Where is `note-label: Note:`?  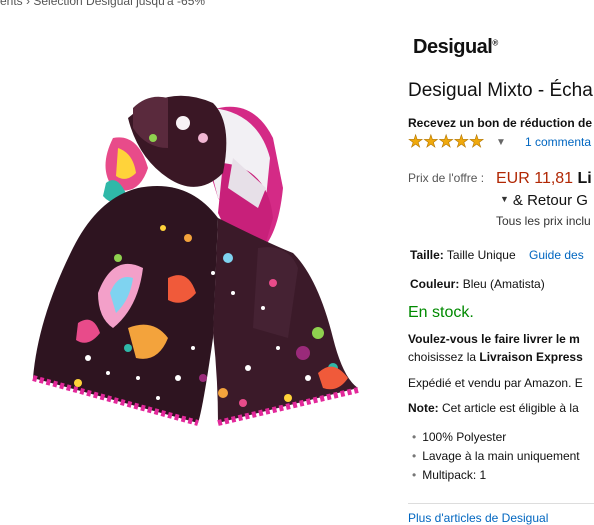
note-label: Note: is located at coordinates (423, 408).